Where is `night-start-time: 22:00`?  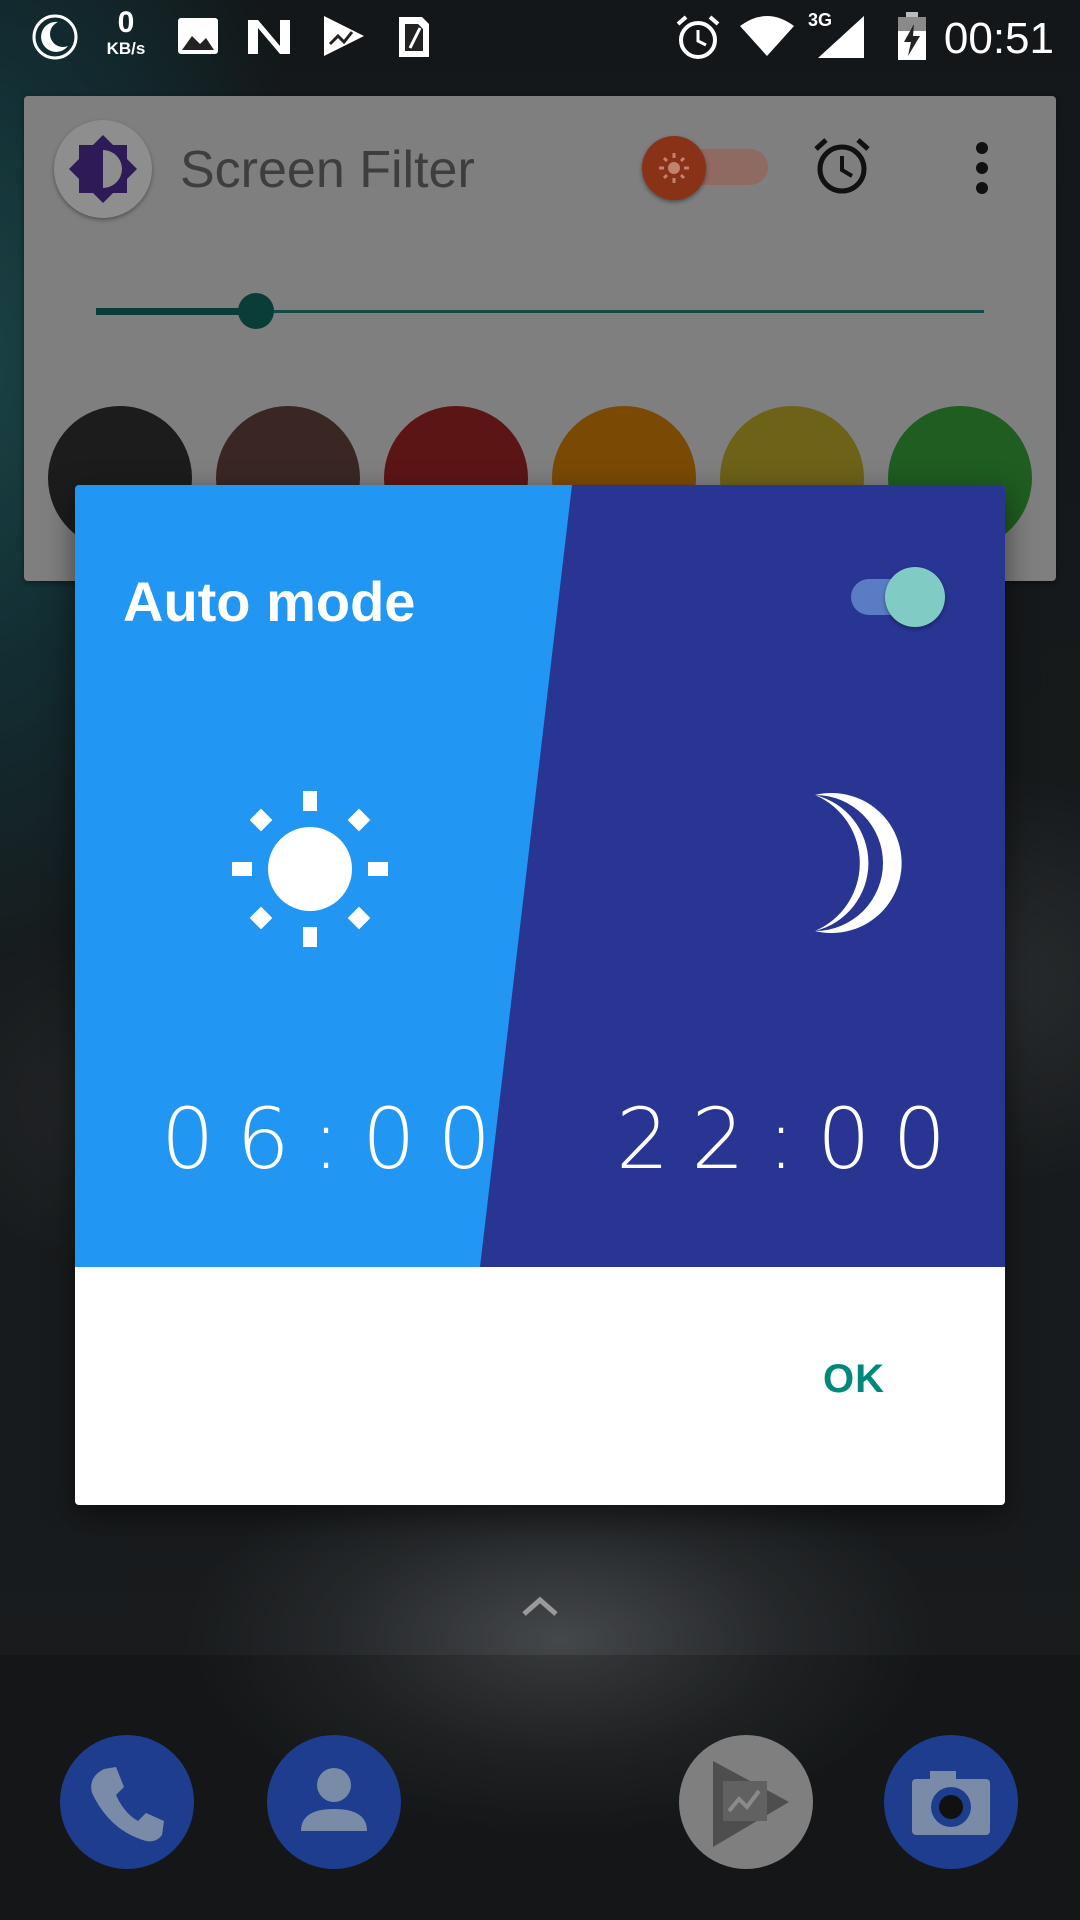
night-start-time: 22:00 is located at coordinates (792, 1139).